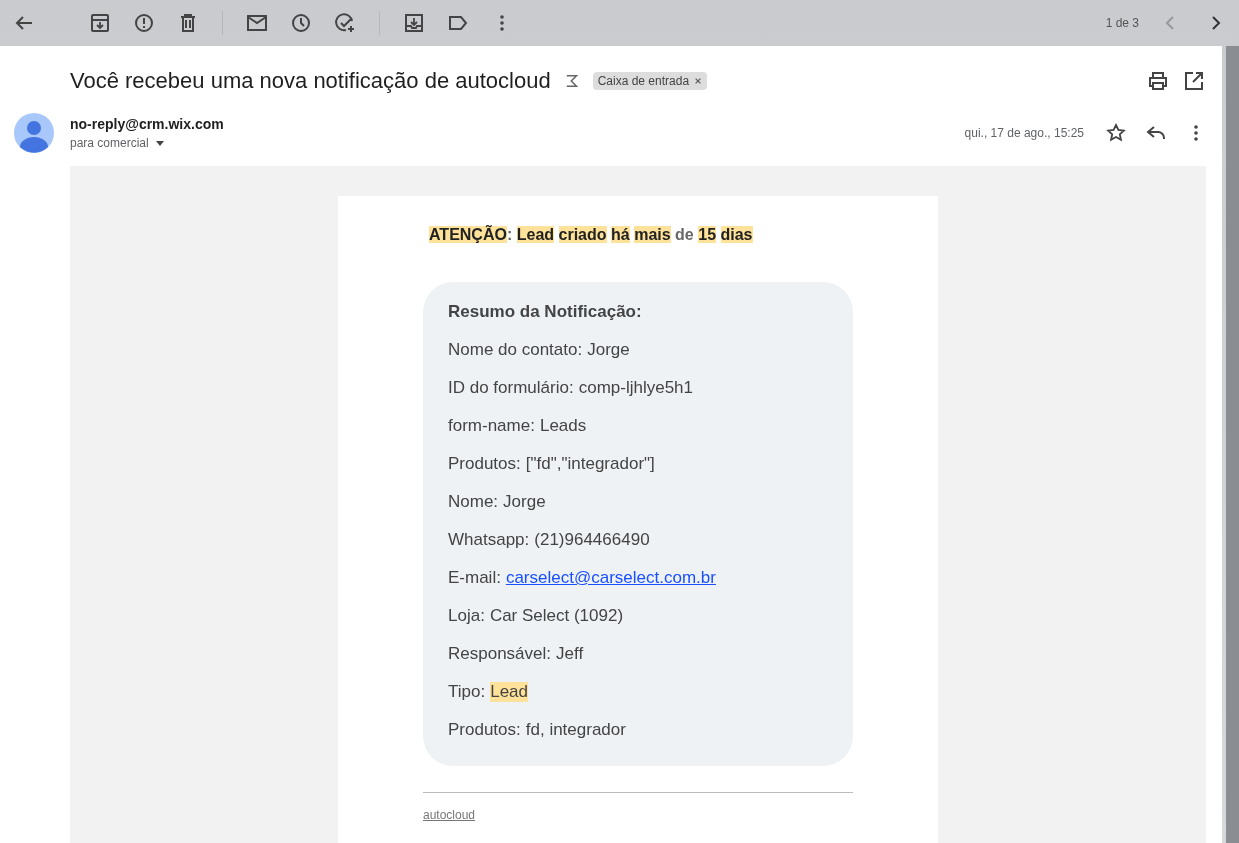 The image size is (1239, 843). I want to click on archive-icon, so click(100, 23).